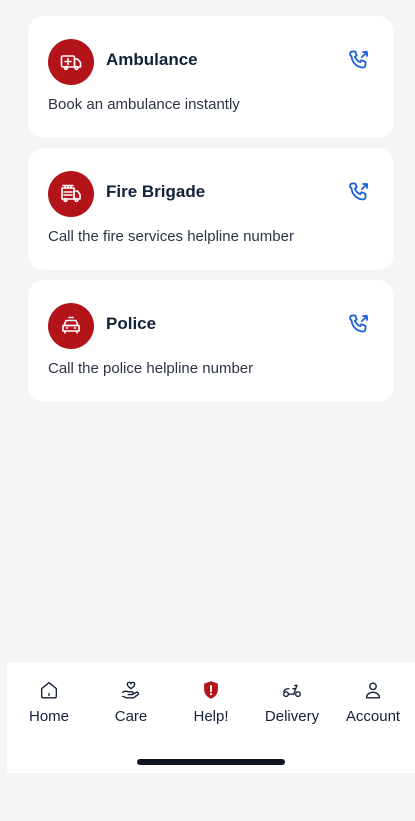  What do you see at coordinates (211, 762) in the screenshot?
I see `home-indicator` at bounding box center [211, 762].